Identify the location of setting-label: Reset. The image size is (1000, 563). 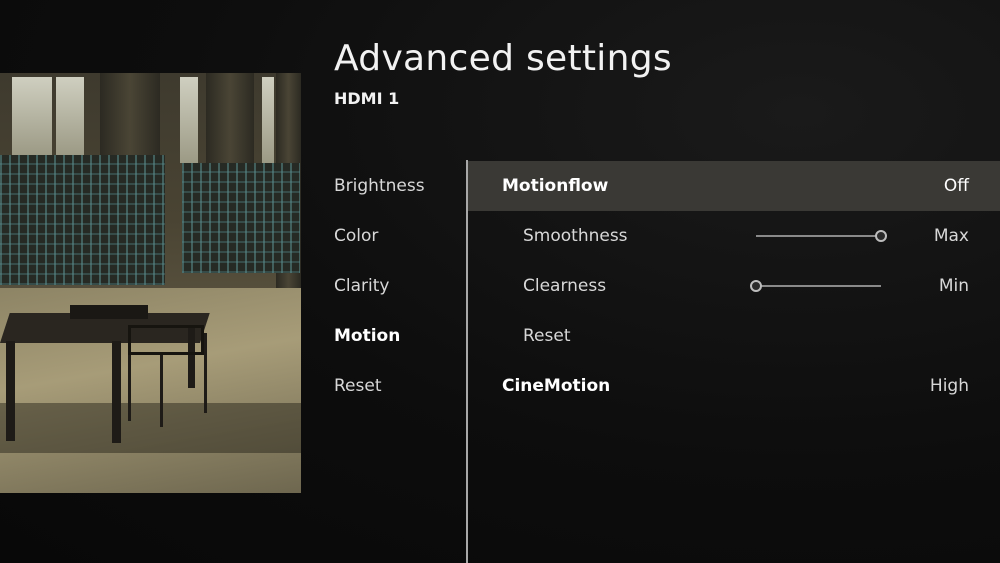
(547, 336).